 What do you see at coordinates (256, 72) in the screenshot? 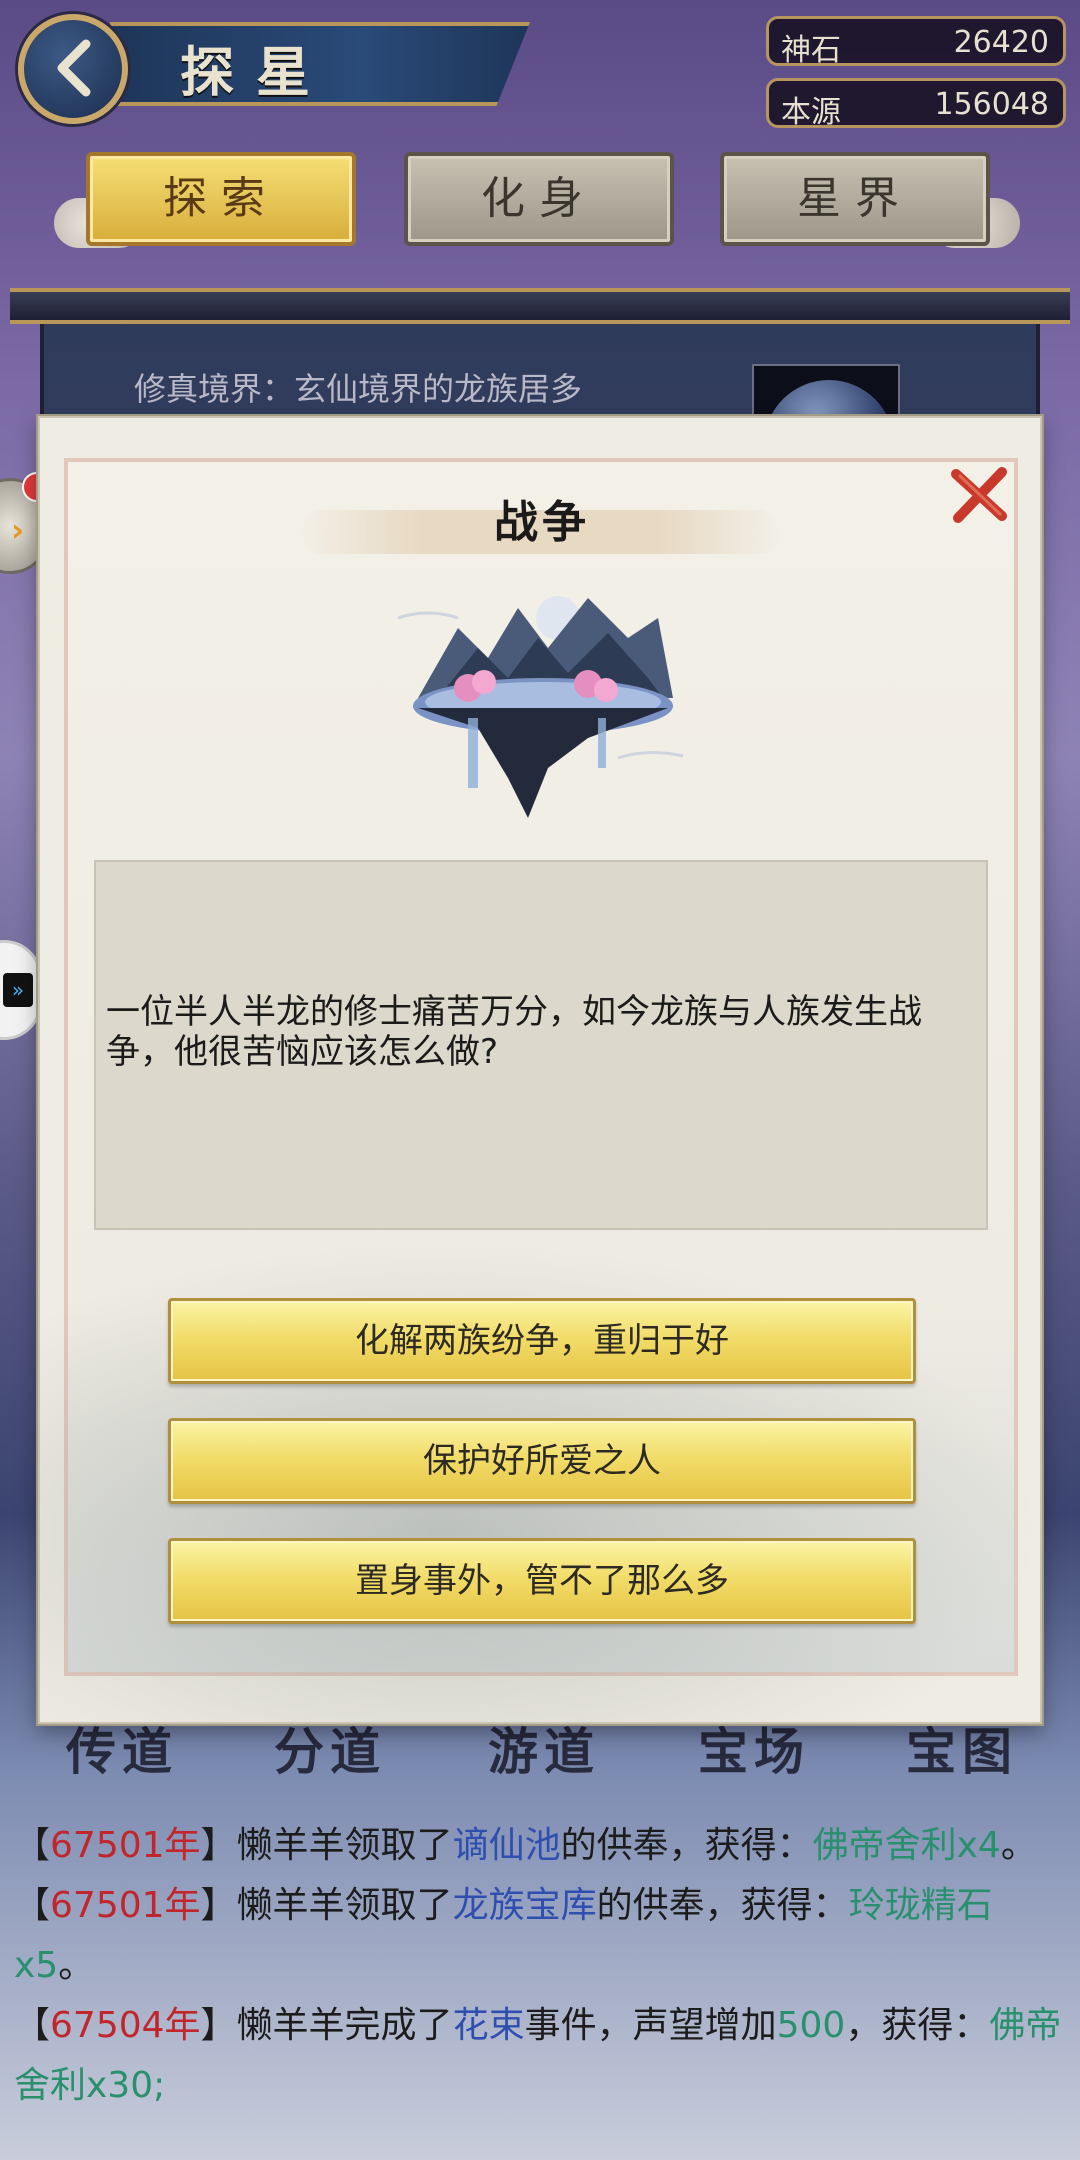
I see `page-title: 探星` at bounding box center [256, 72].